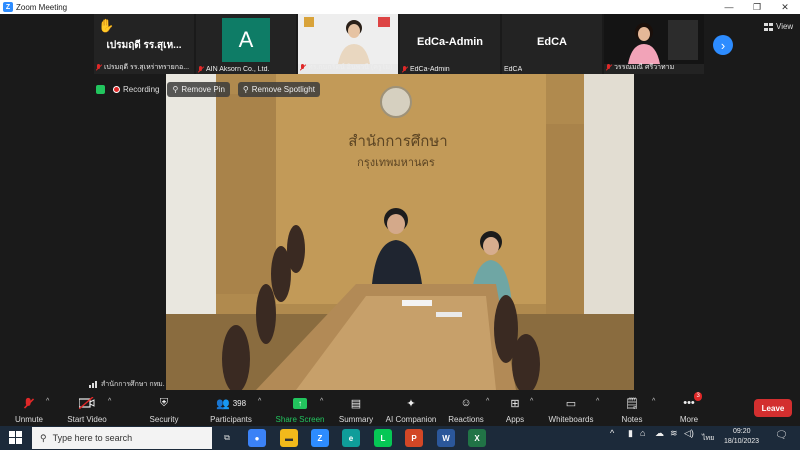 This screenshot has width=800, height=450. Describe the element at coordinates (571, 408) in the screenshot. I see `whiteboards-button: ▭ Whiteboards` at that location.